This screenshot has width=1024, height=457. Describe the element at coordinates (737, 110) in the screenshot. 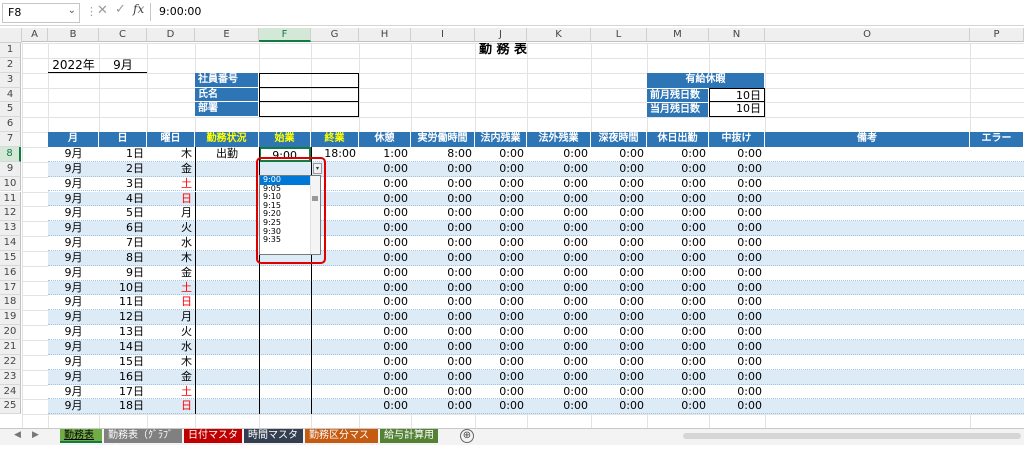

I see `curr-month-value: 10日` at that location.